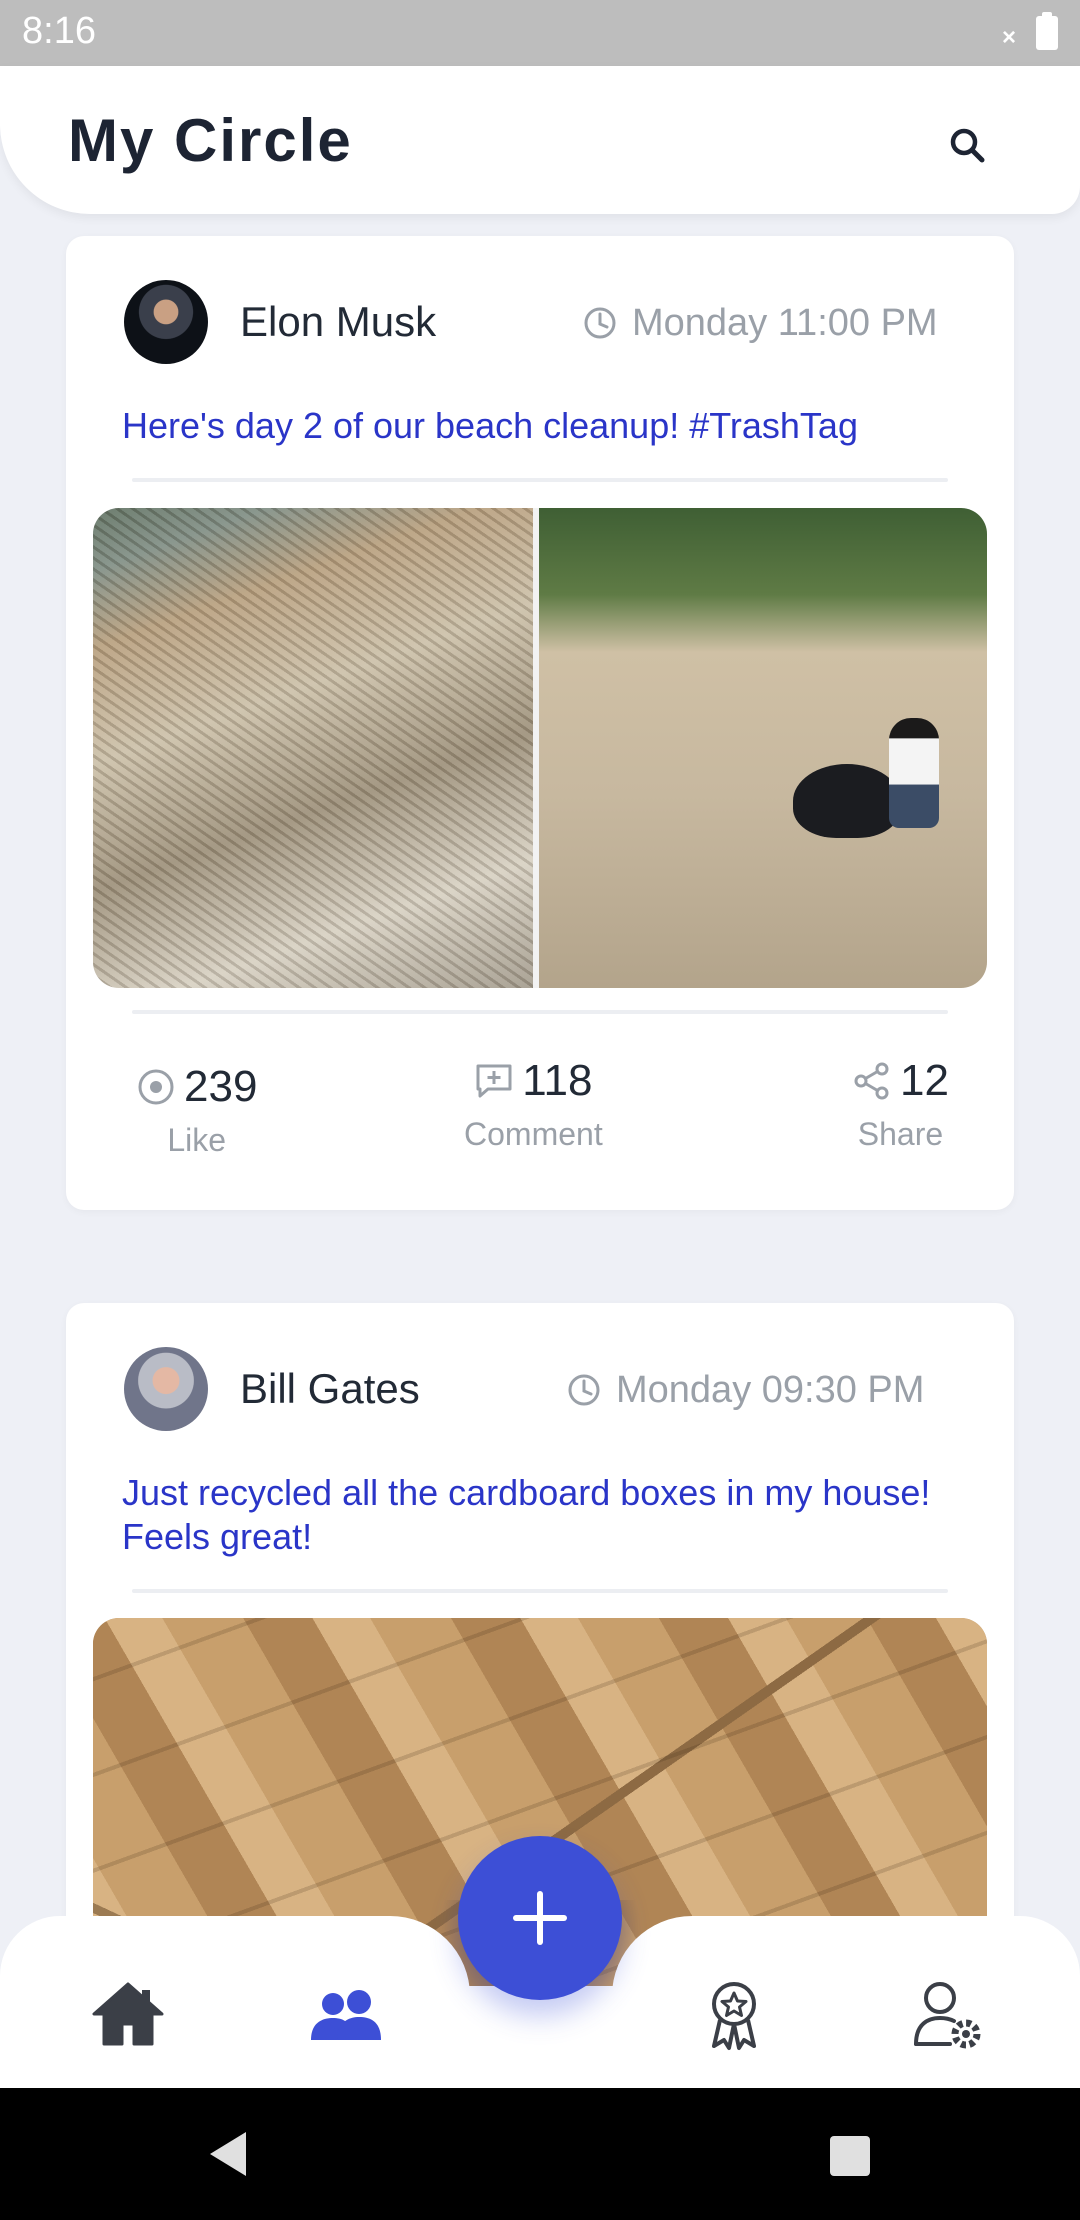 The height and width of the screenshot is (2220, 1080). I want to click on post-timestamp: Monday 11:00 PM, so click(760, 323).